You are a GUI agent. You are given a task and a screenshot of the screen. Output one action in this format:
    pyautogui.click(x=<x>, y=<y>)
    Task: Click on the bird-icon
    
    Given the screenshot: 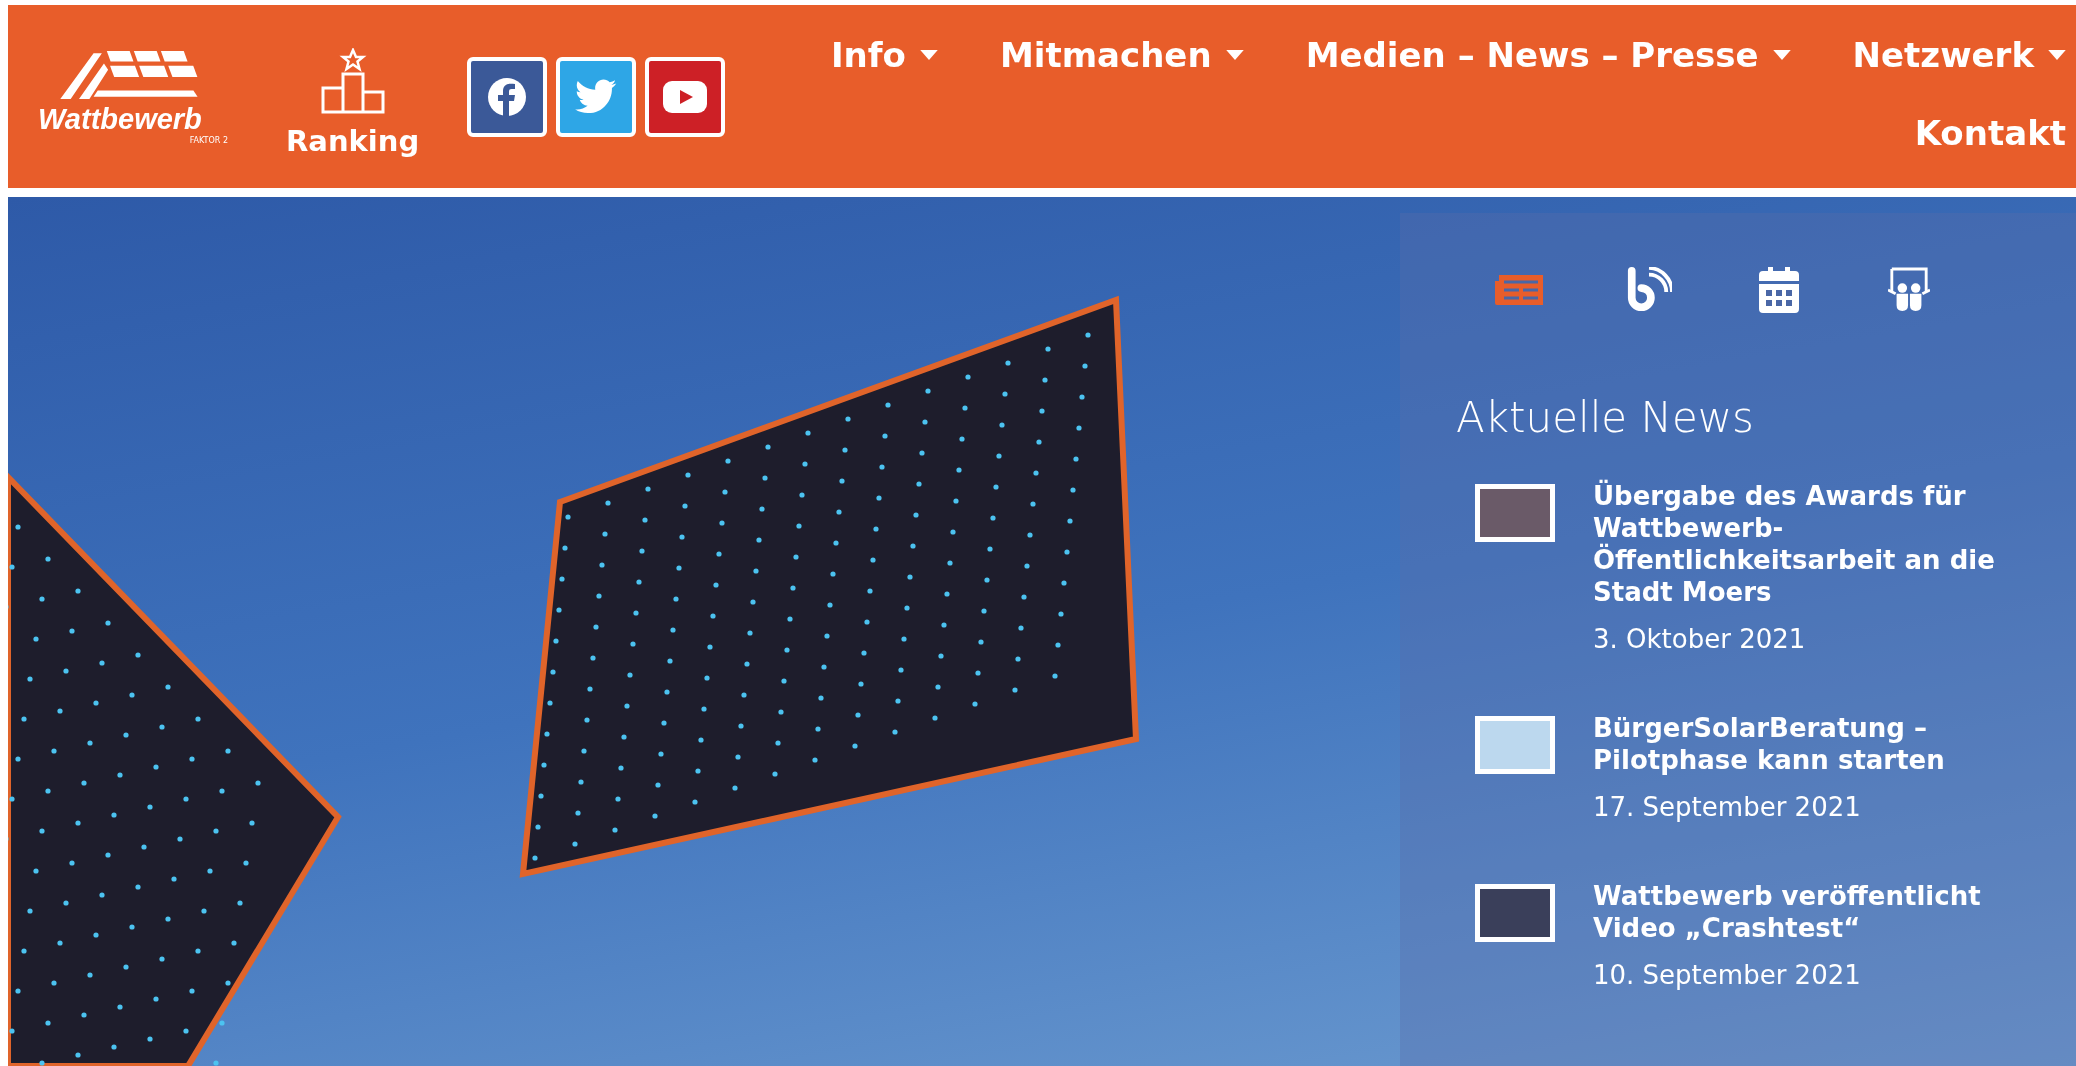 What is the action you would take?
    pyautogui.click(x=596, y=96)
    